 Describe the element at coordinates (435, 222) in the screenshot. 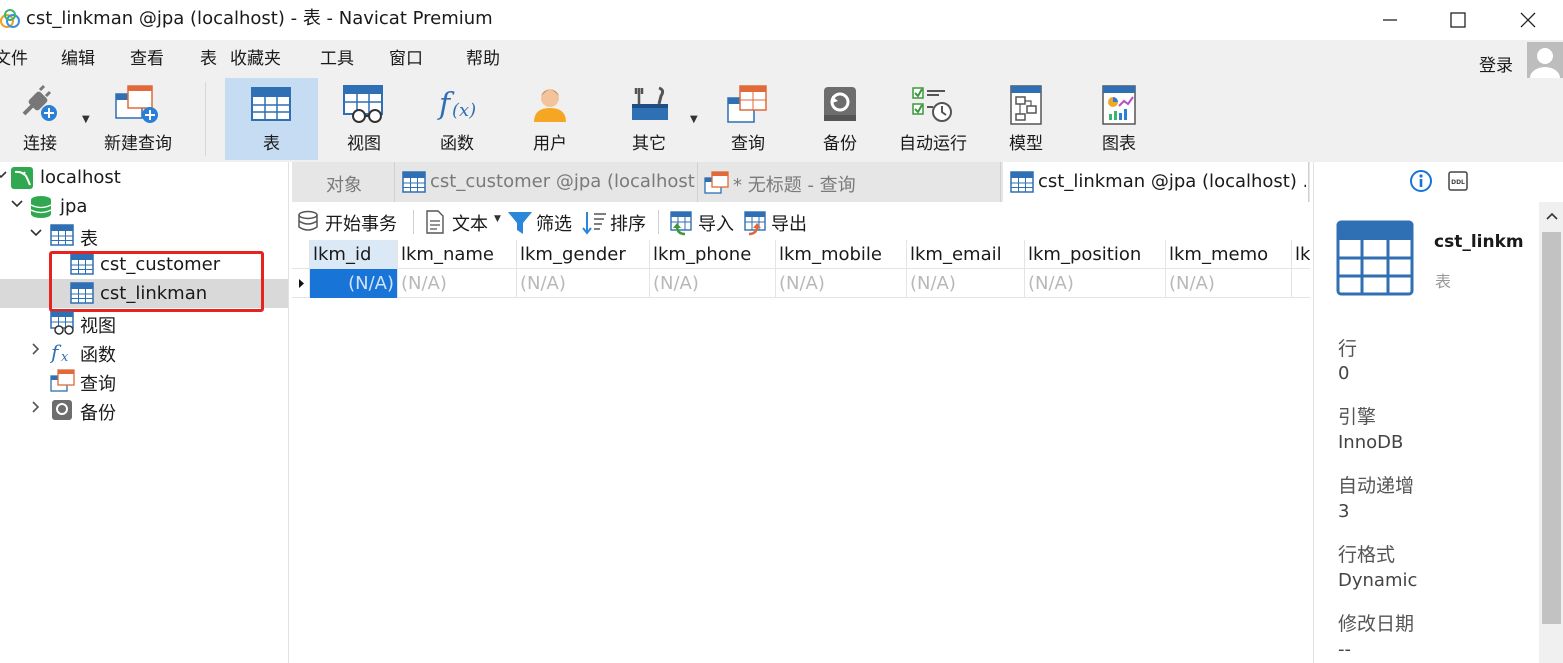

I see `document-text-icon` at that location.